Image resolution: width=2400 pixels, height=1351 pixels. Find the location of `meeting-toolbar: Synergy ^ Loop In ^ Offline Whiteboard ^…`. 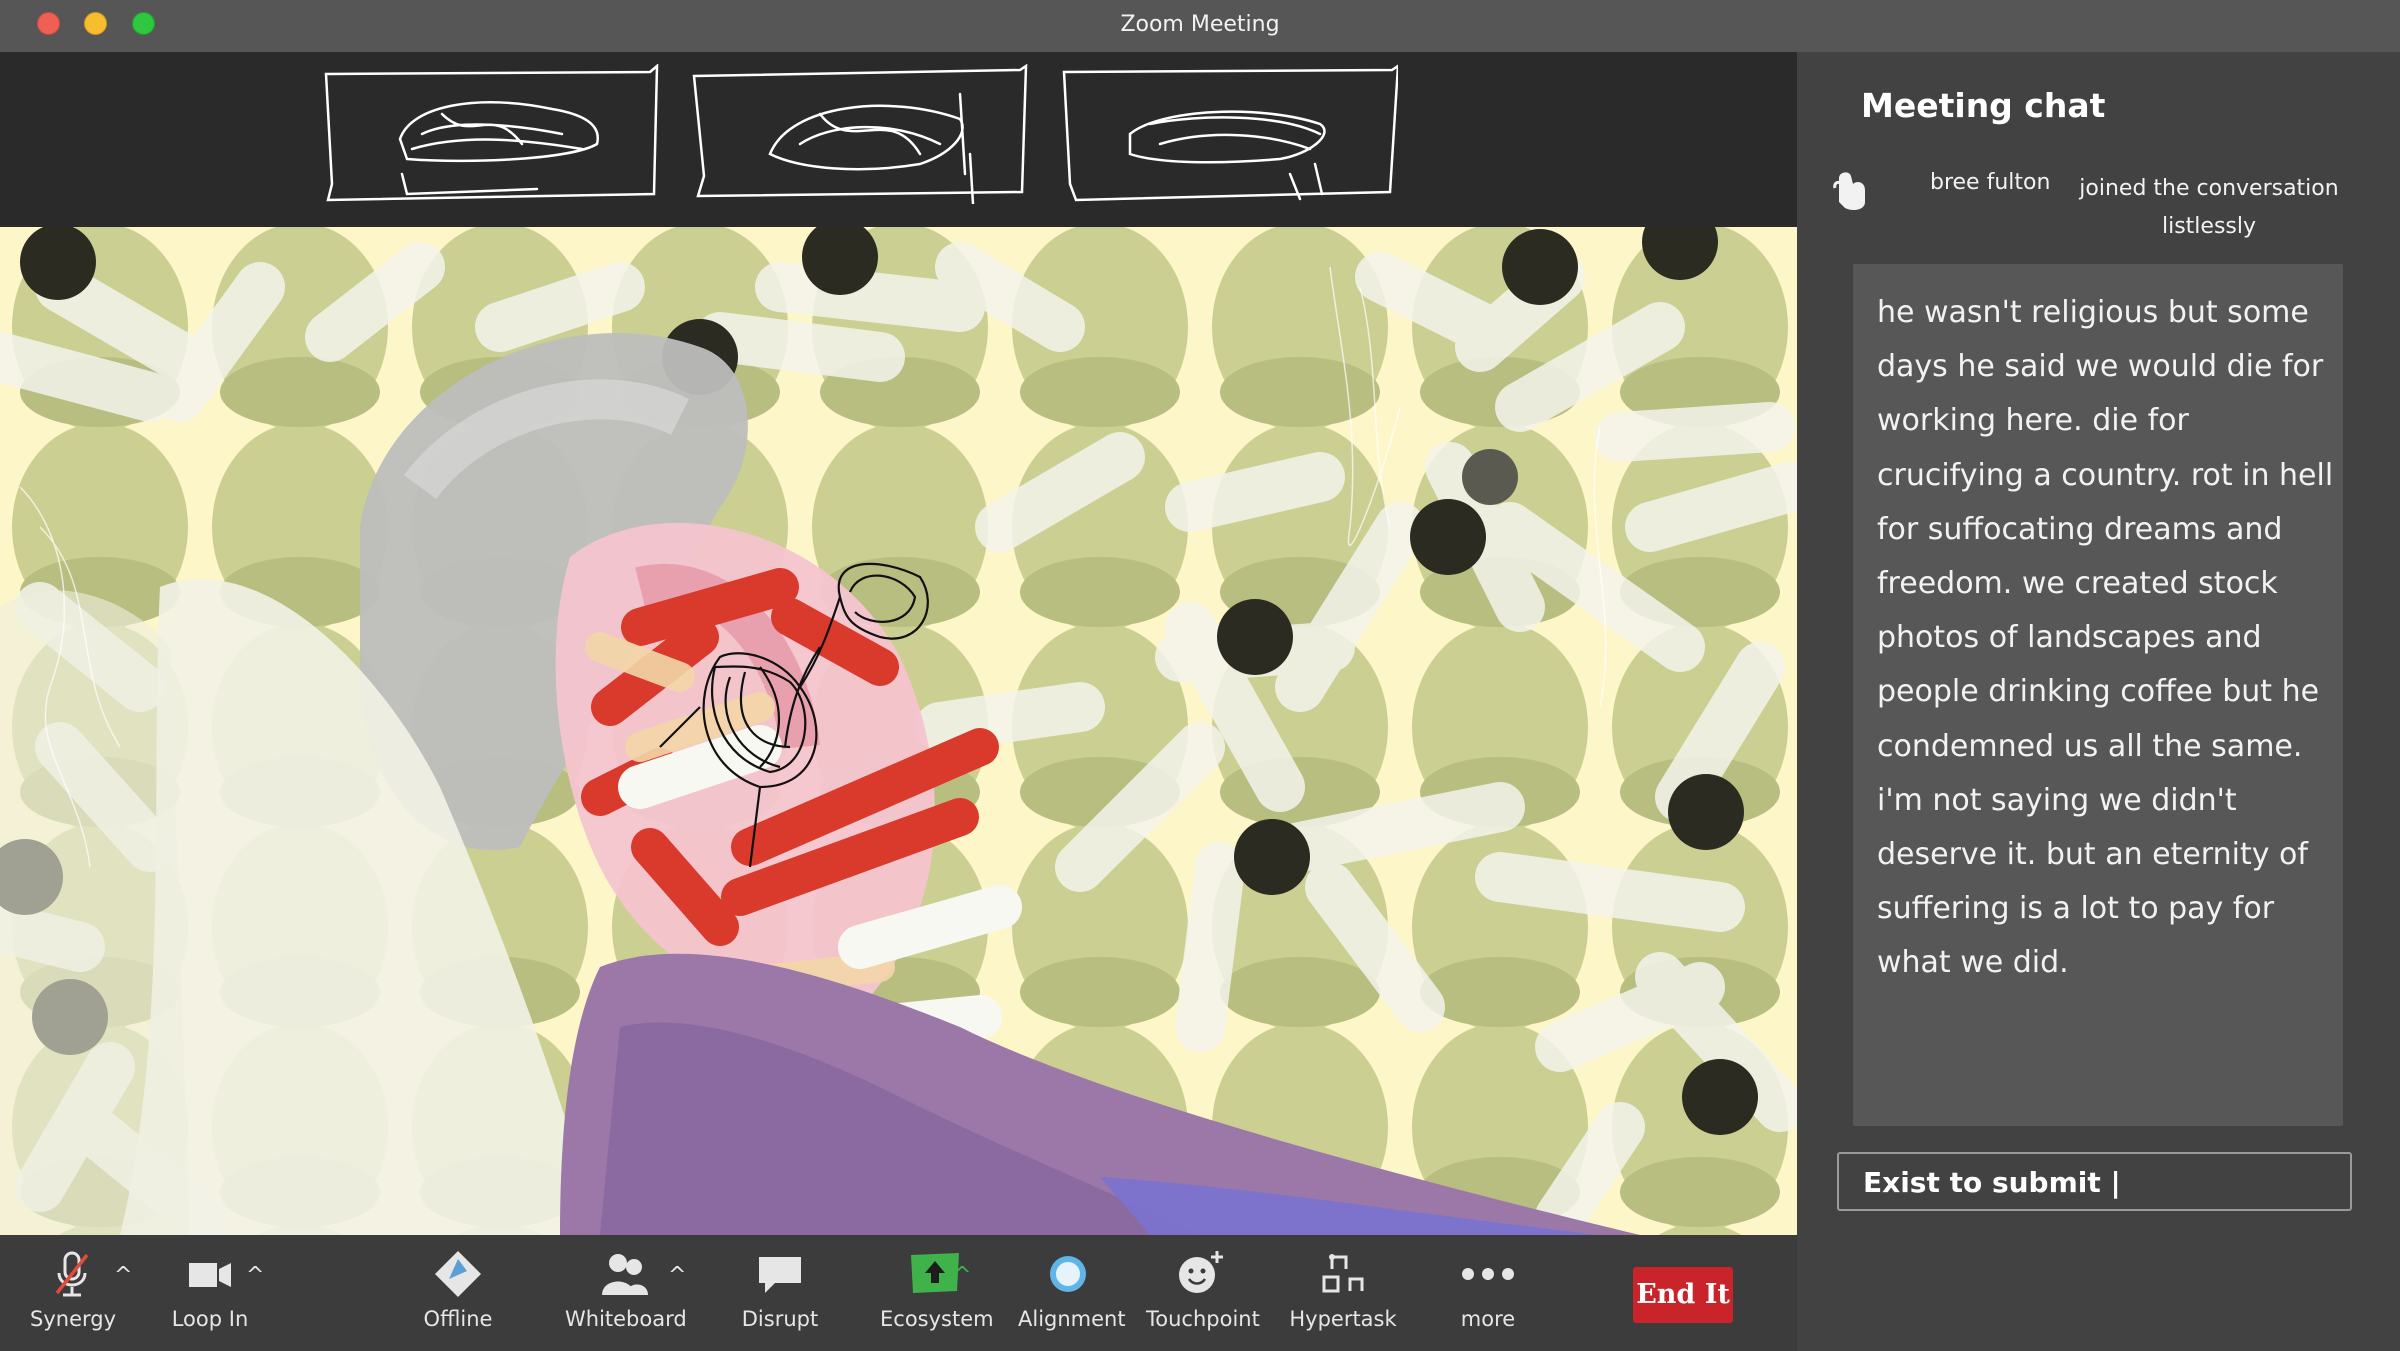

meeting-toolbar: Synergy ^ Loop In ^ Offline Whiteboard ^… is located at coordinates (898, 1293).